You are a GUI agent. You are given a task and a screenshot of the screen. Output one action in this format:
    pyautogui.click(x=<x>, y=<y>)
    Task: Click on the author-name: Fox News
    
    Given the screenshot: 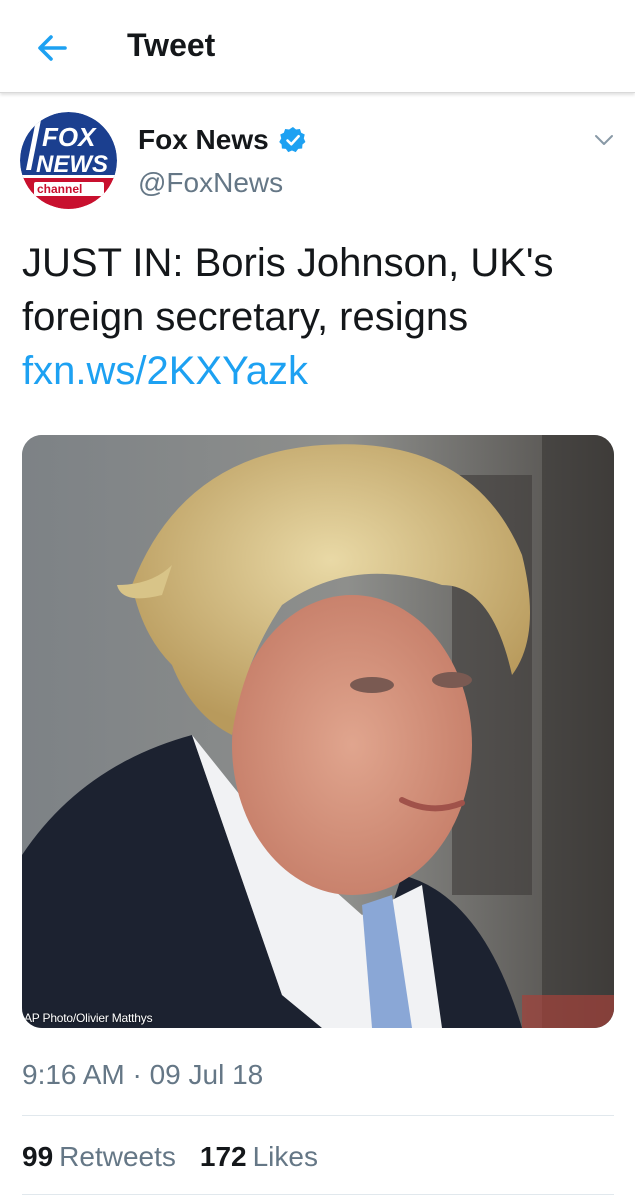 What is the action you would take?
    pyautogui.click(x=222, y=140)
    